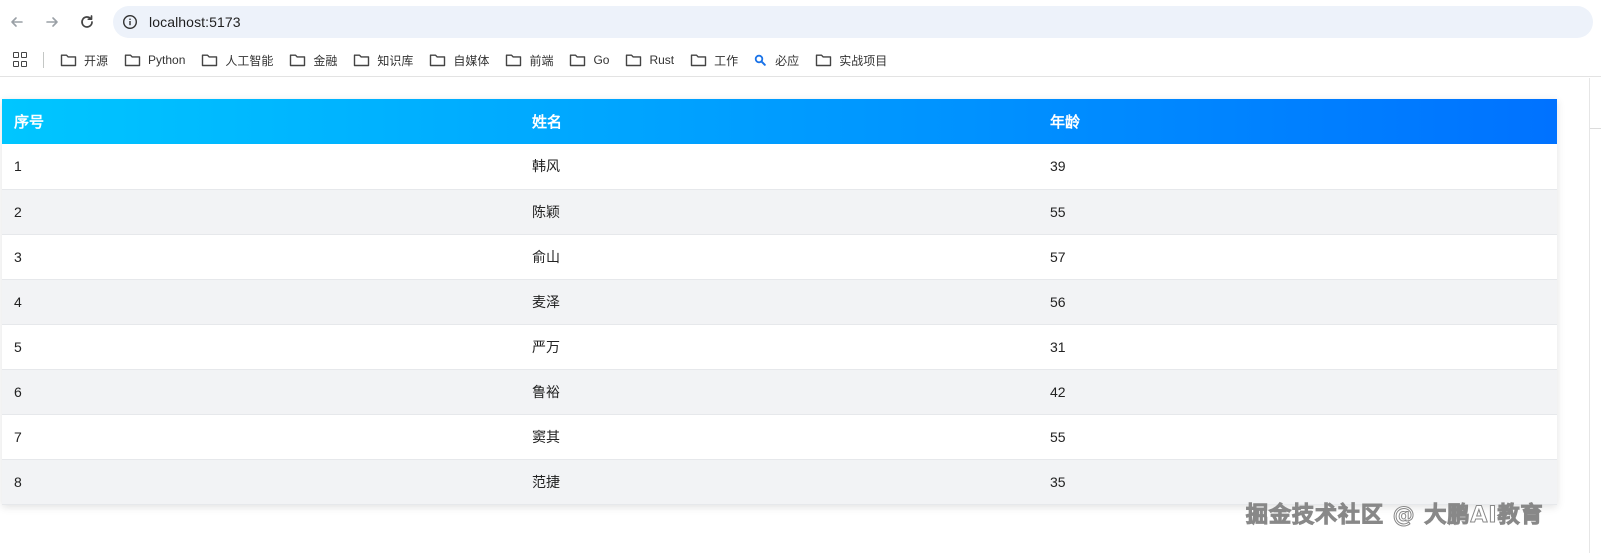  I want to click on bookmark-item: 知识库, so click(386, 60).